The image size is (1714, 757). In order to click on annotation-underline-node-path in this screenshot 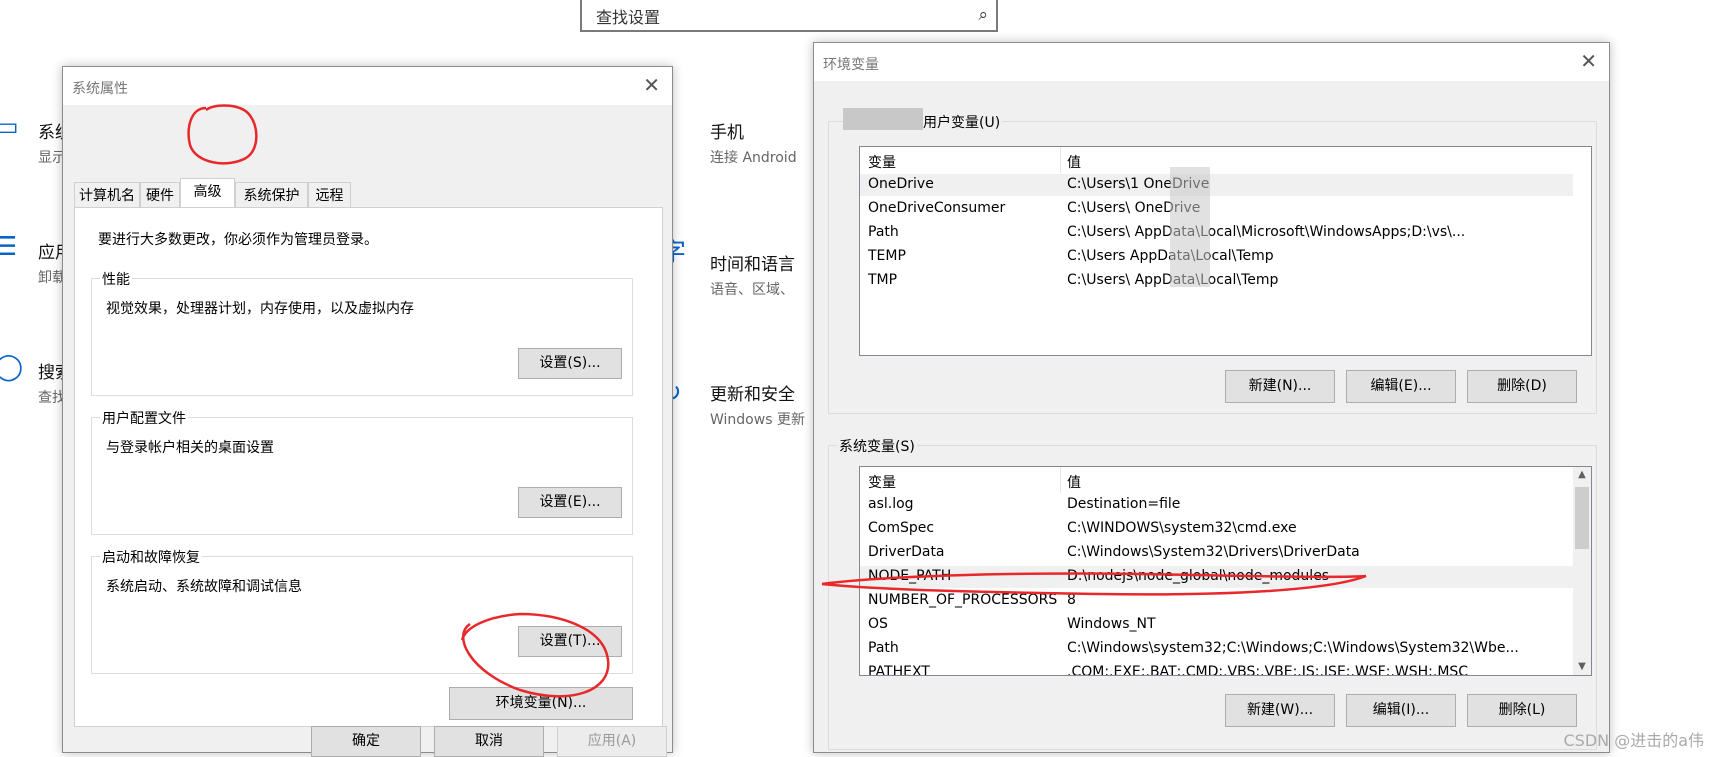, I will do `click(1094, 584)`.